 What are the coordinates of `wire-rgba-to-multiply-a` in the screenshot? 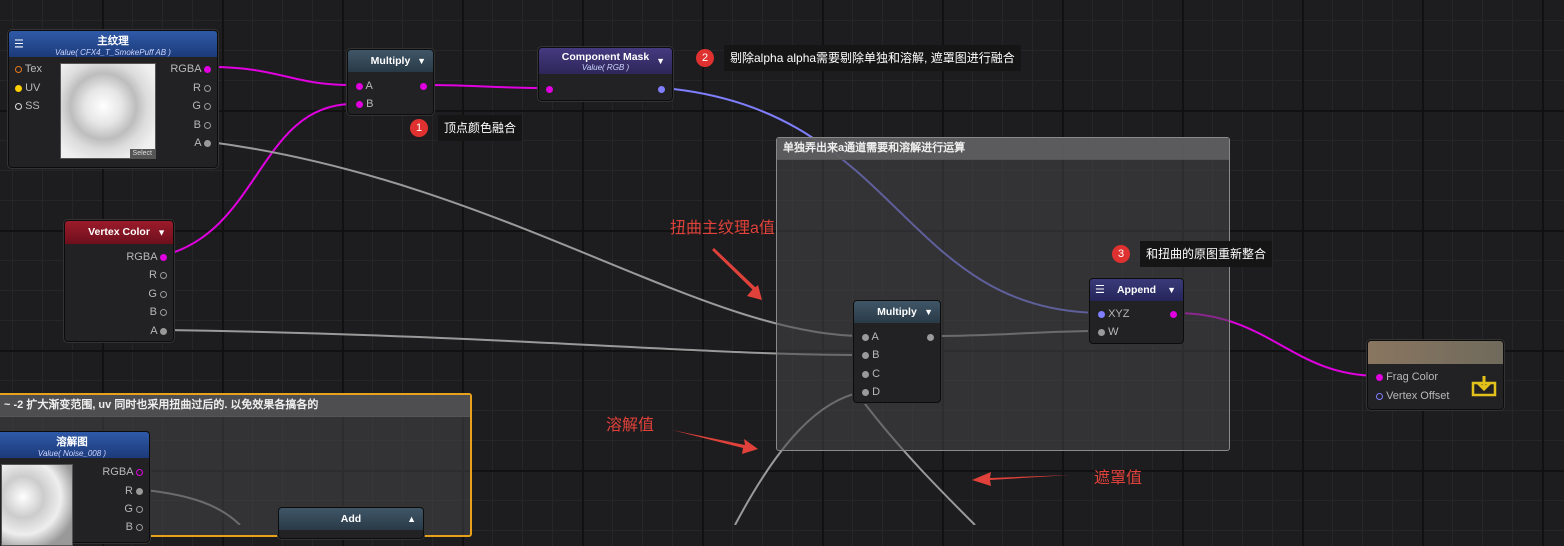 It's located at (281, 76).